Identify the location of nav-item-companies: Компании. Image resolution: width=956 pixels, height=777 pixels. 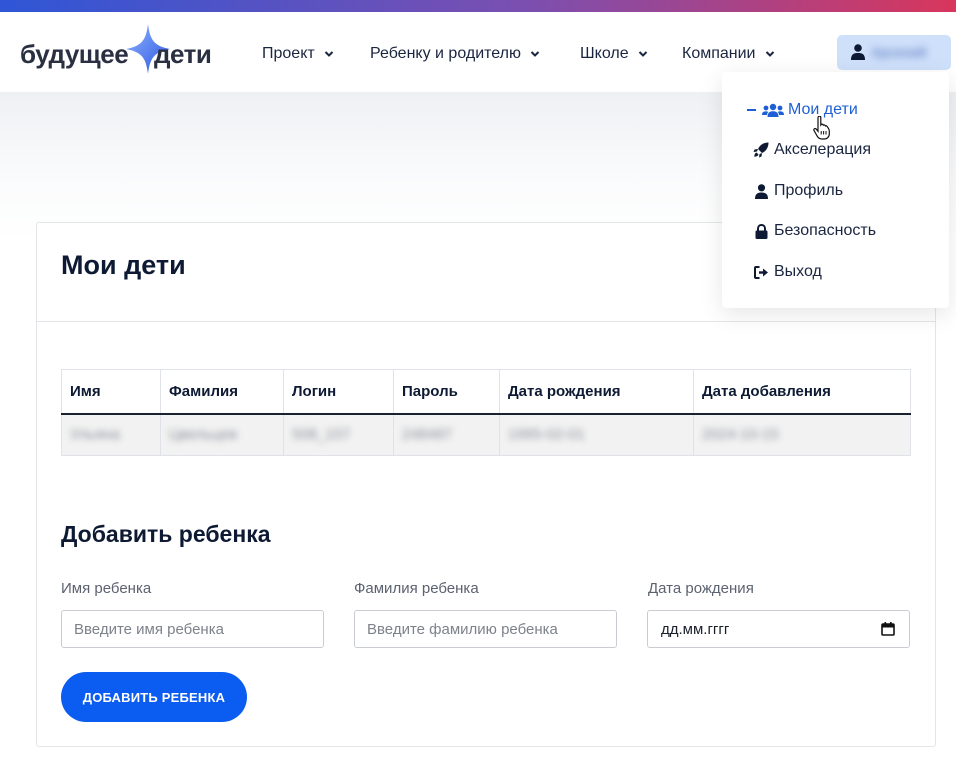
(728, 54).